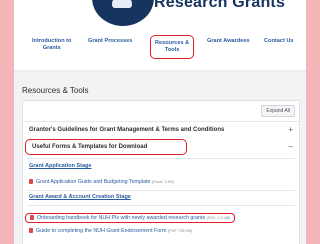 This screenshot has width=320, height=244. What do you see at coordinates (172, 50) in the screenshot?
I see `nav-label-line2: Tools` at bounding box center [172, 50].